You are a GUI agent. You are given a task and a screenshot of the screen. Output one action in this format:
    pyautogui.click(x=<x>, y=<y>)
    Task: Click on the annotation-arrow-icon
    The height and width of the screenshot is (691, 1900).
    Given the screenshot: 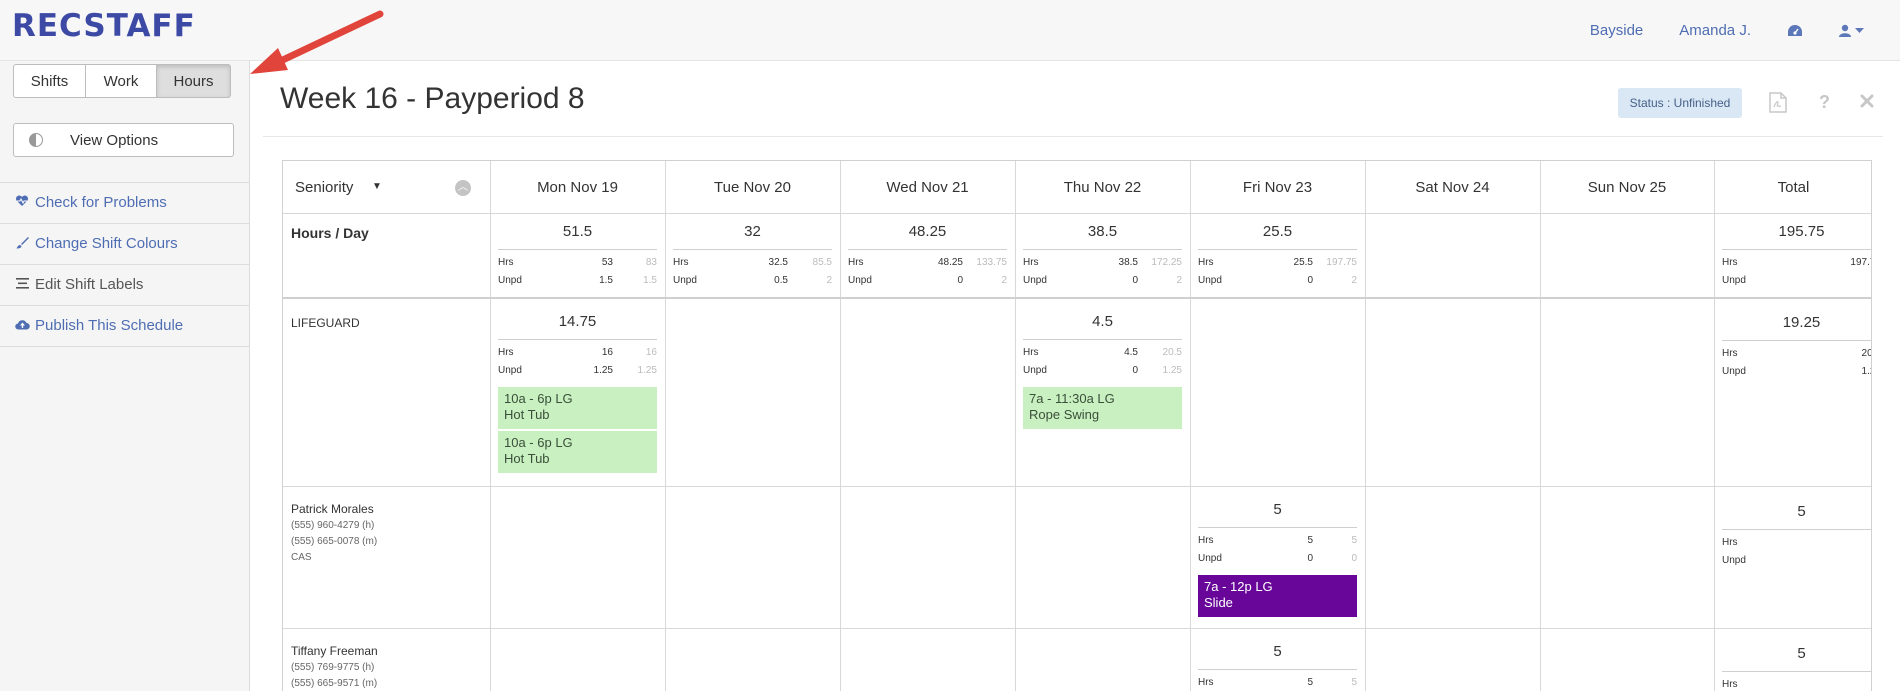 What is the action you would take?
    pyautogui.click(x=317, y=42)
    